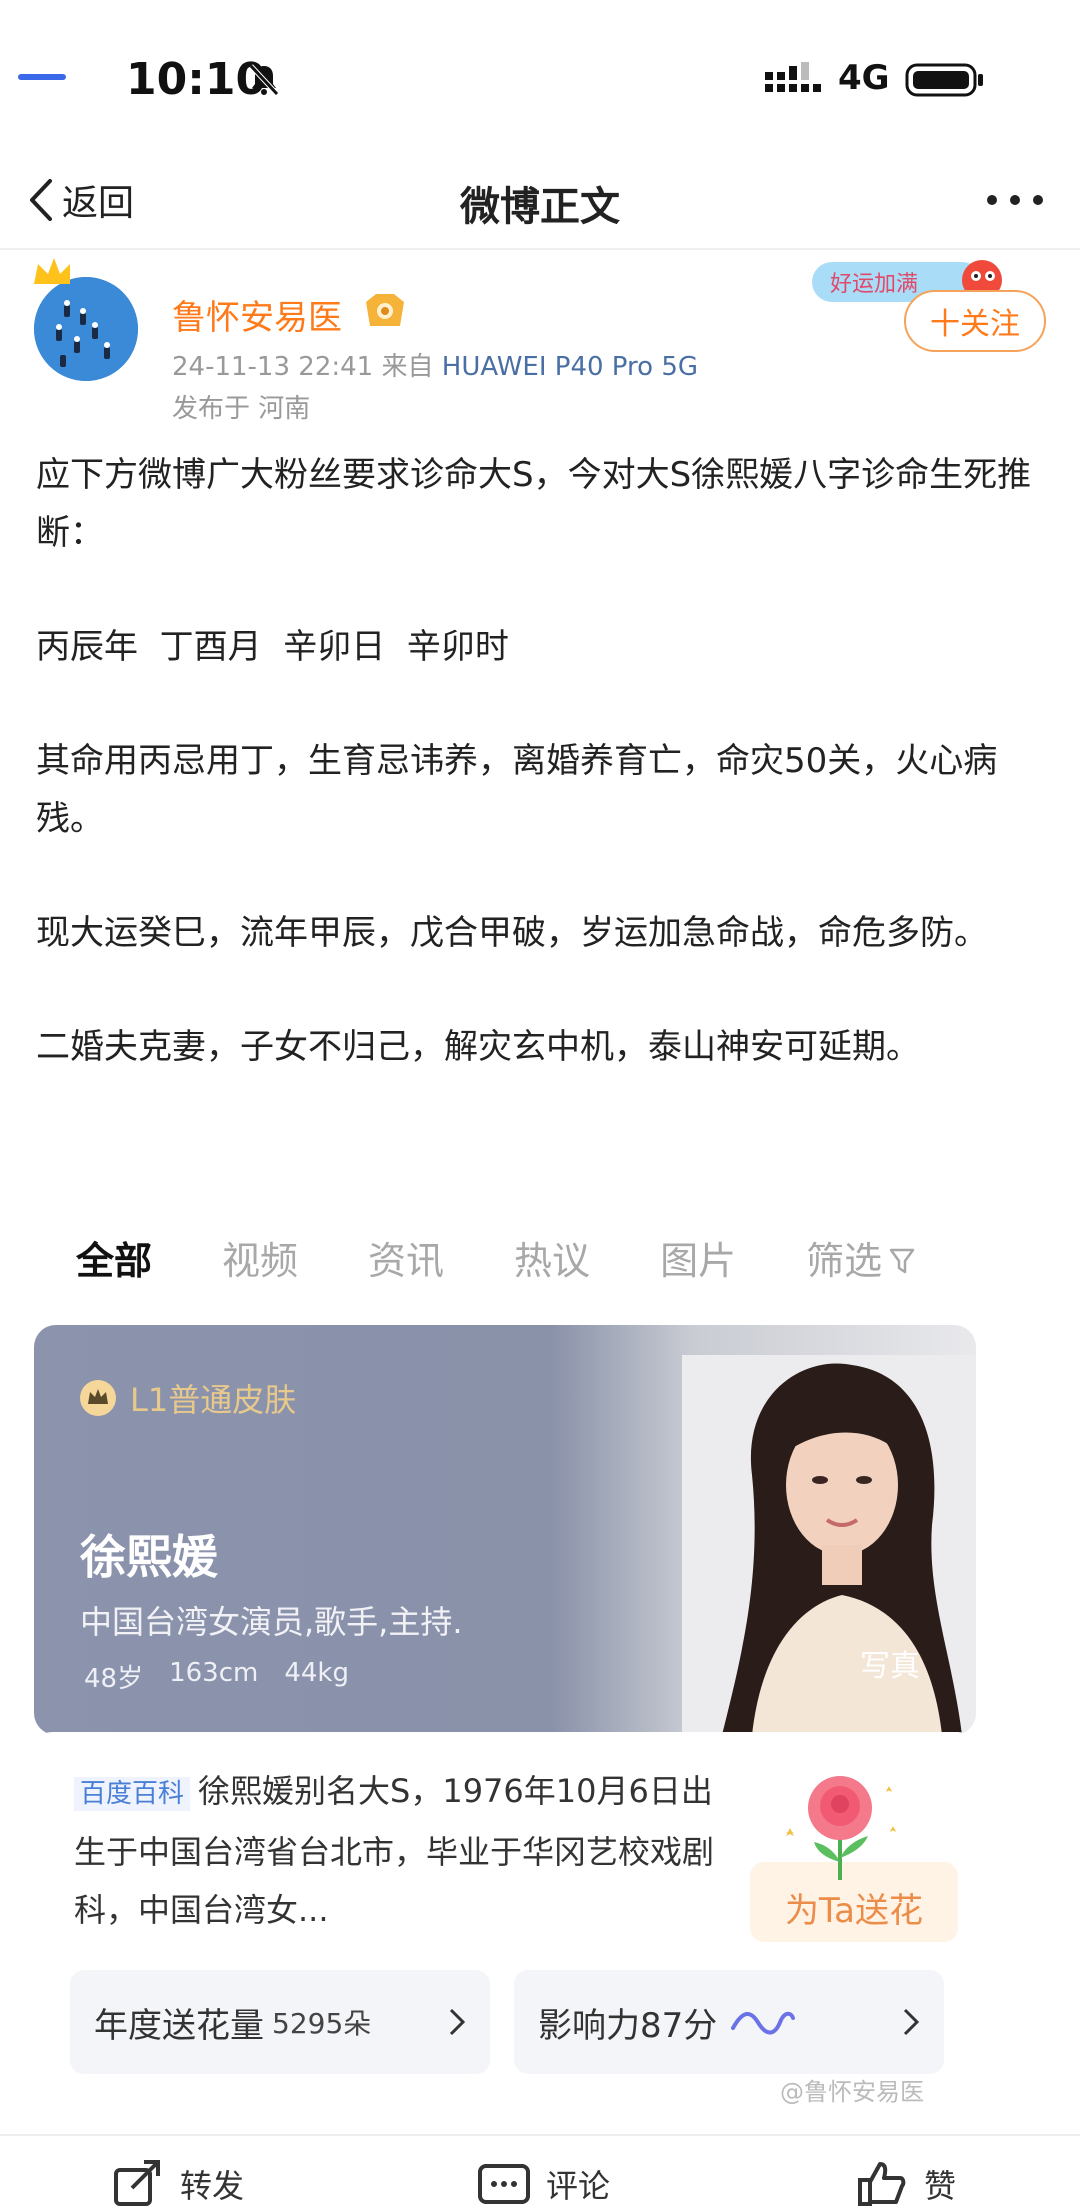 The height and width of the screenshot is (2208, 1080). I want to click on tab-filter: 筛选, so click(861, 1270).